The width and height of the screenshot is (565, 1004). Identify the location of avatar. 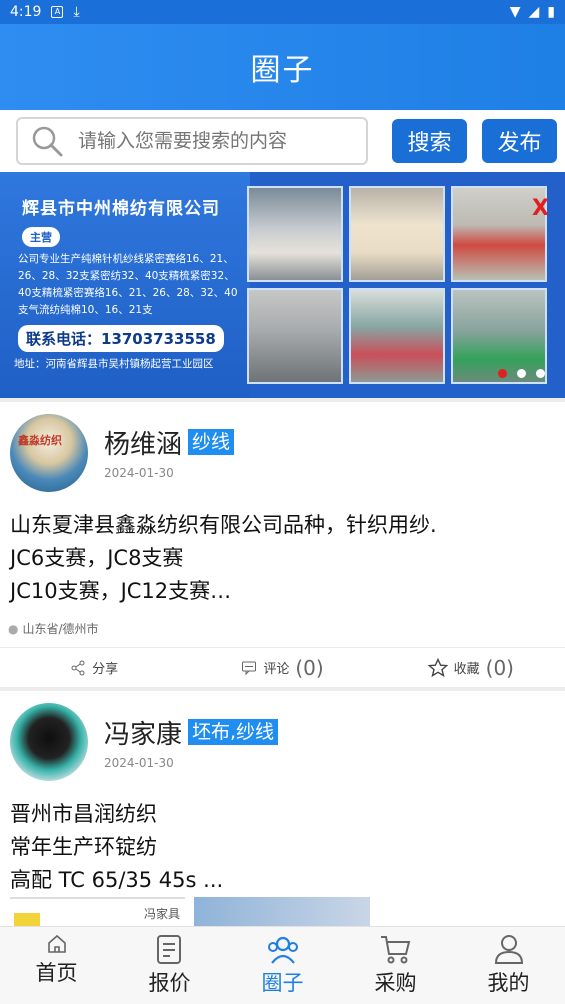
(49, 742).